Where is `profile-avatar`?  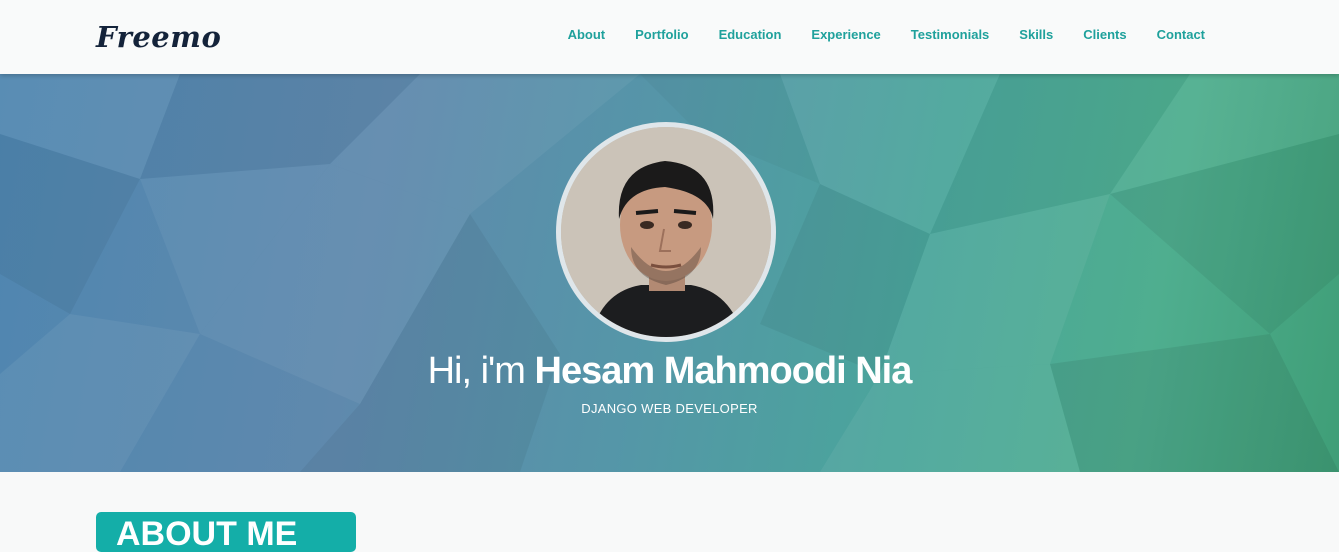 profile-avatar is located at coordinates (666, 232).